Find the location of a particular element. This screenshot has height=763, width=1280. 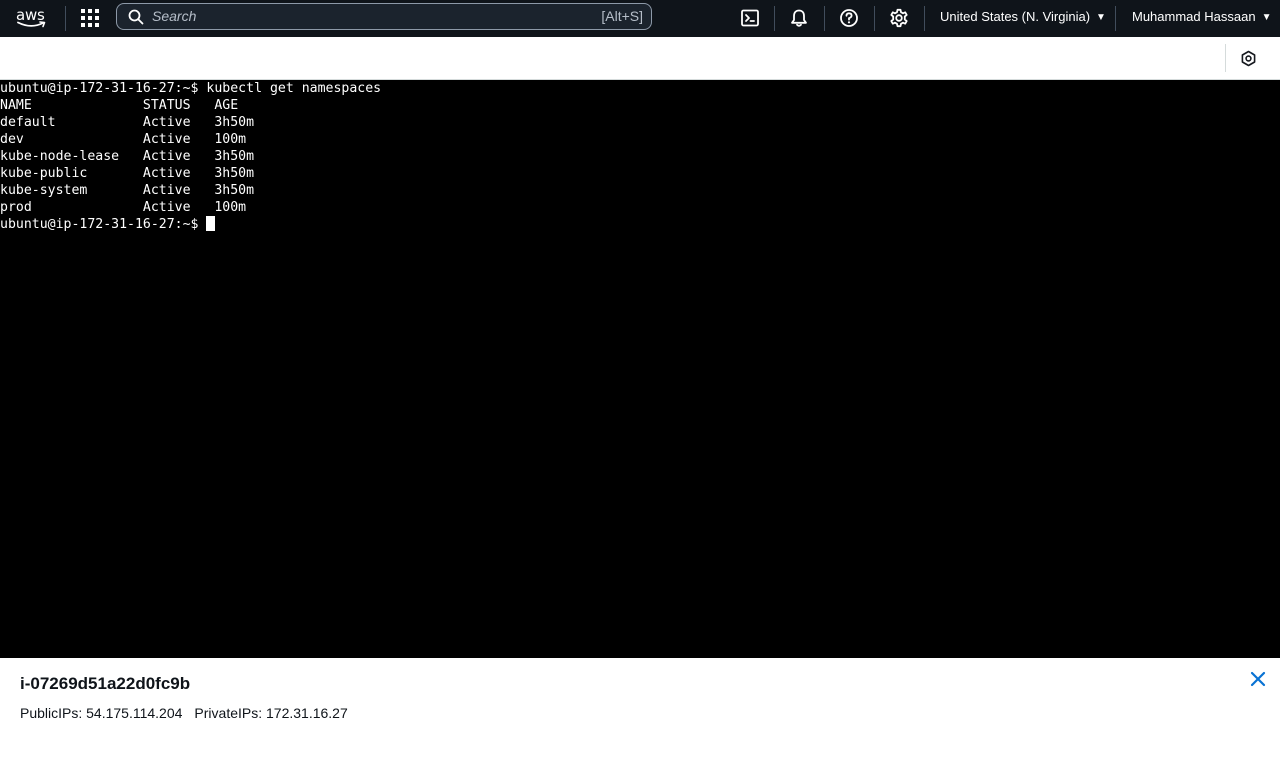

region-selector: United States (N. Virginia) ▼ is located at coordinates (1023, 16).